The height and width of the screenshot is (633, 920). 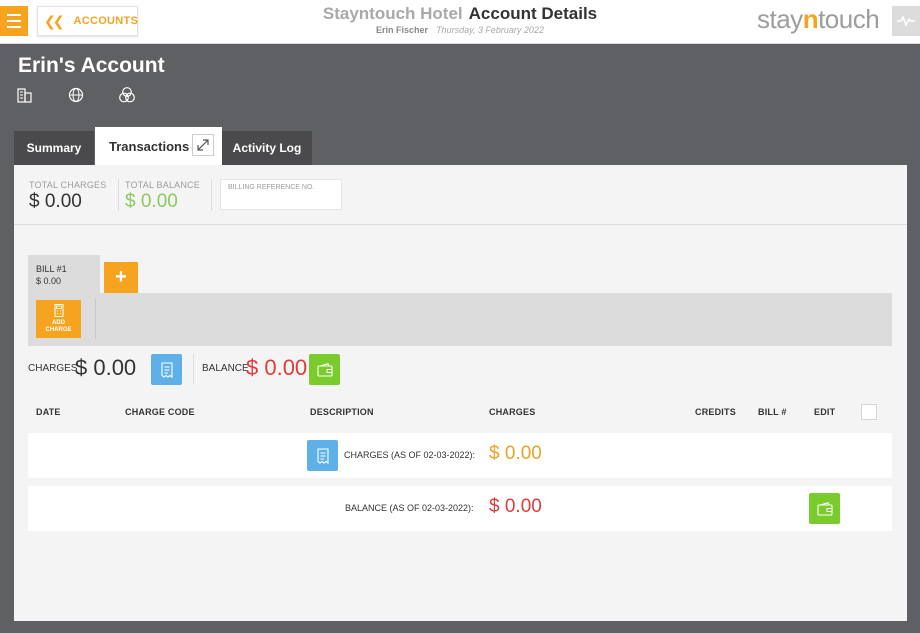 What do you see at coordinates (121, 277) in the screenshot?
I see `add-bill-button: +` at bounding box center [121, 277].